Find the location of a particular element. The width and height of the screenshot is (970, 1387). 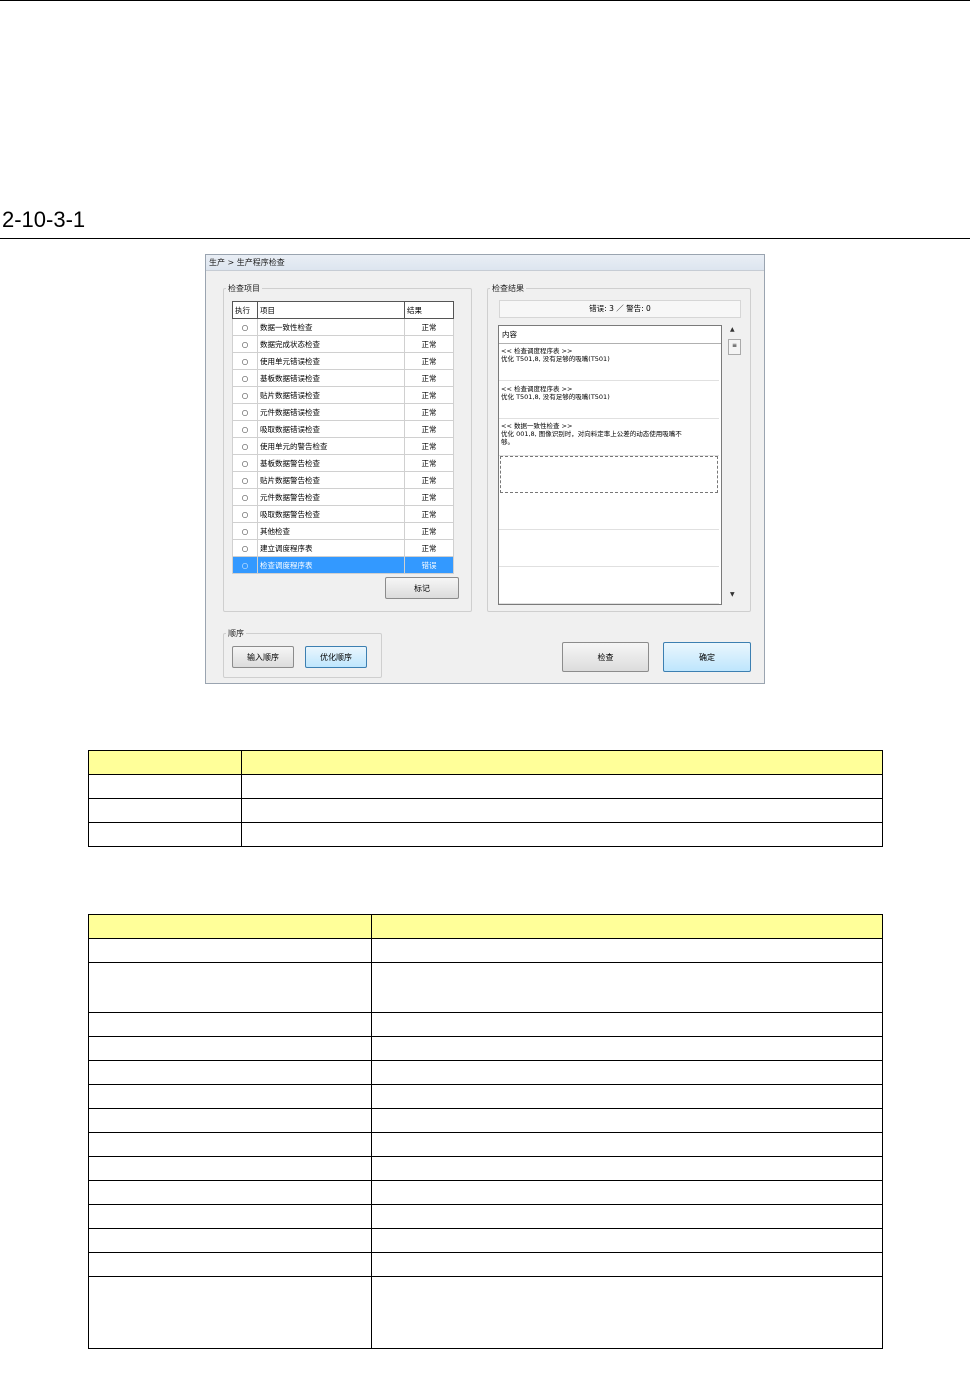

check-item-row: ○ 使用单元错误检查 正常 is located at coordinates (343, 361).